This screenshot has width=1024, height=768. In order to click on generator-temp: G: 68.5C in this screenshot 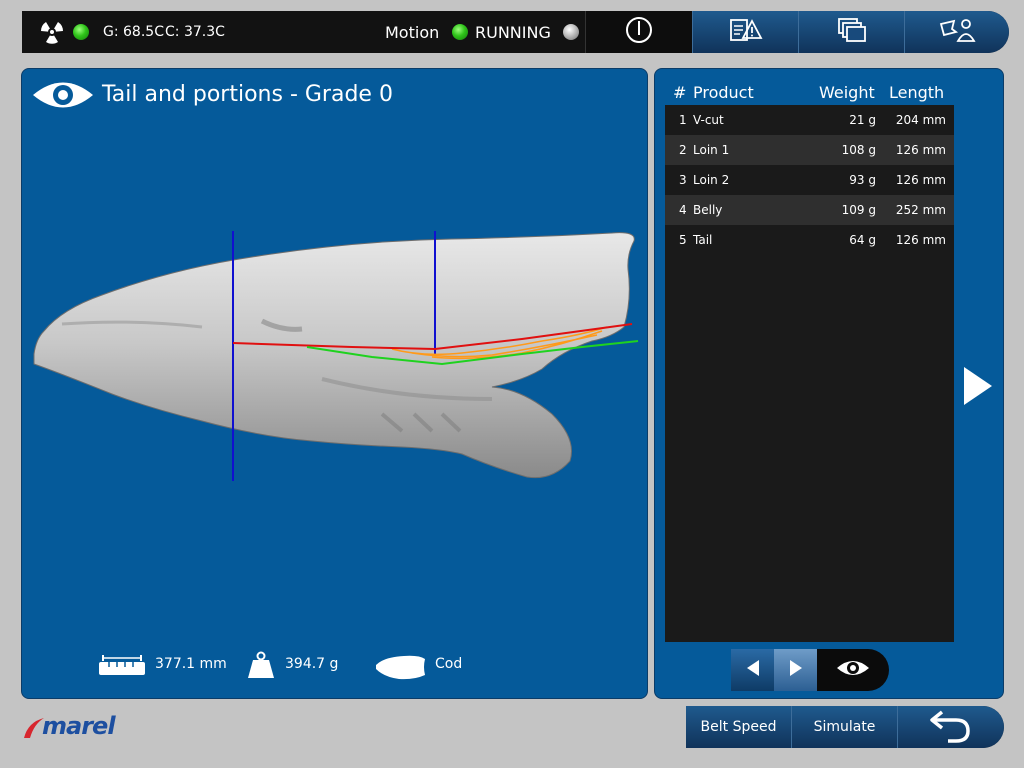, I will do `click(133, 32)`.